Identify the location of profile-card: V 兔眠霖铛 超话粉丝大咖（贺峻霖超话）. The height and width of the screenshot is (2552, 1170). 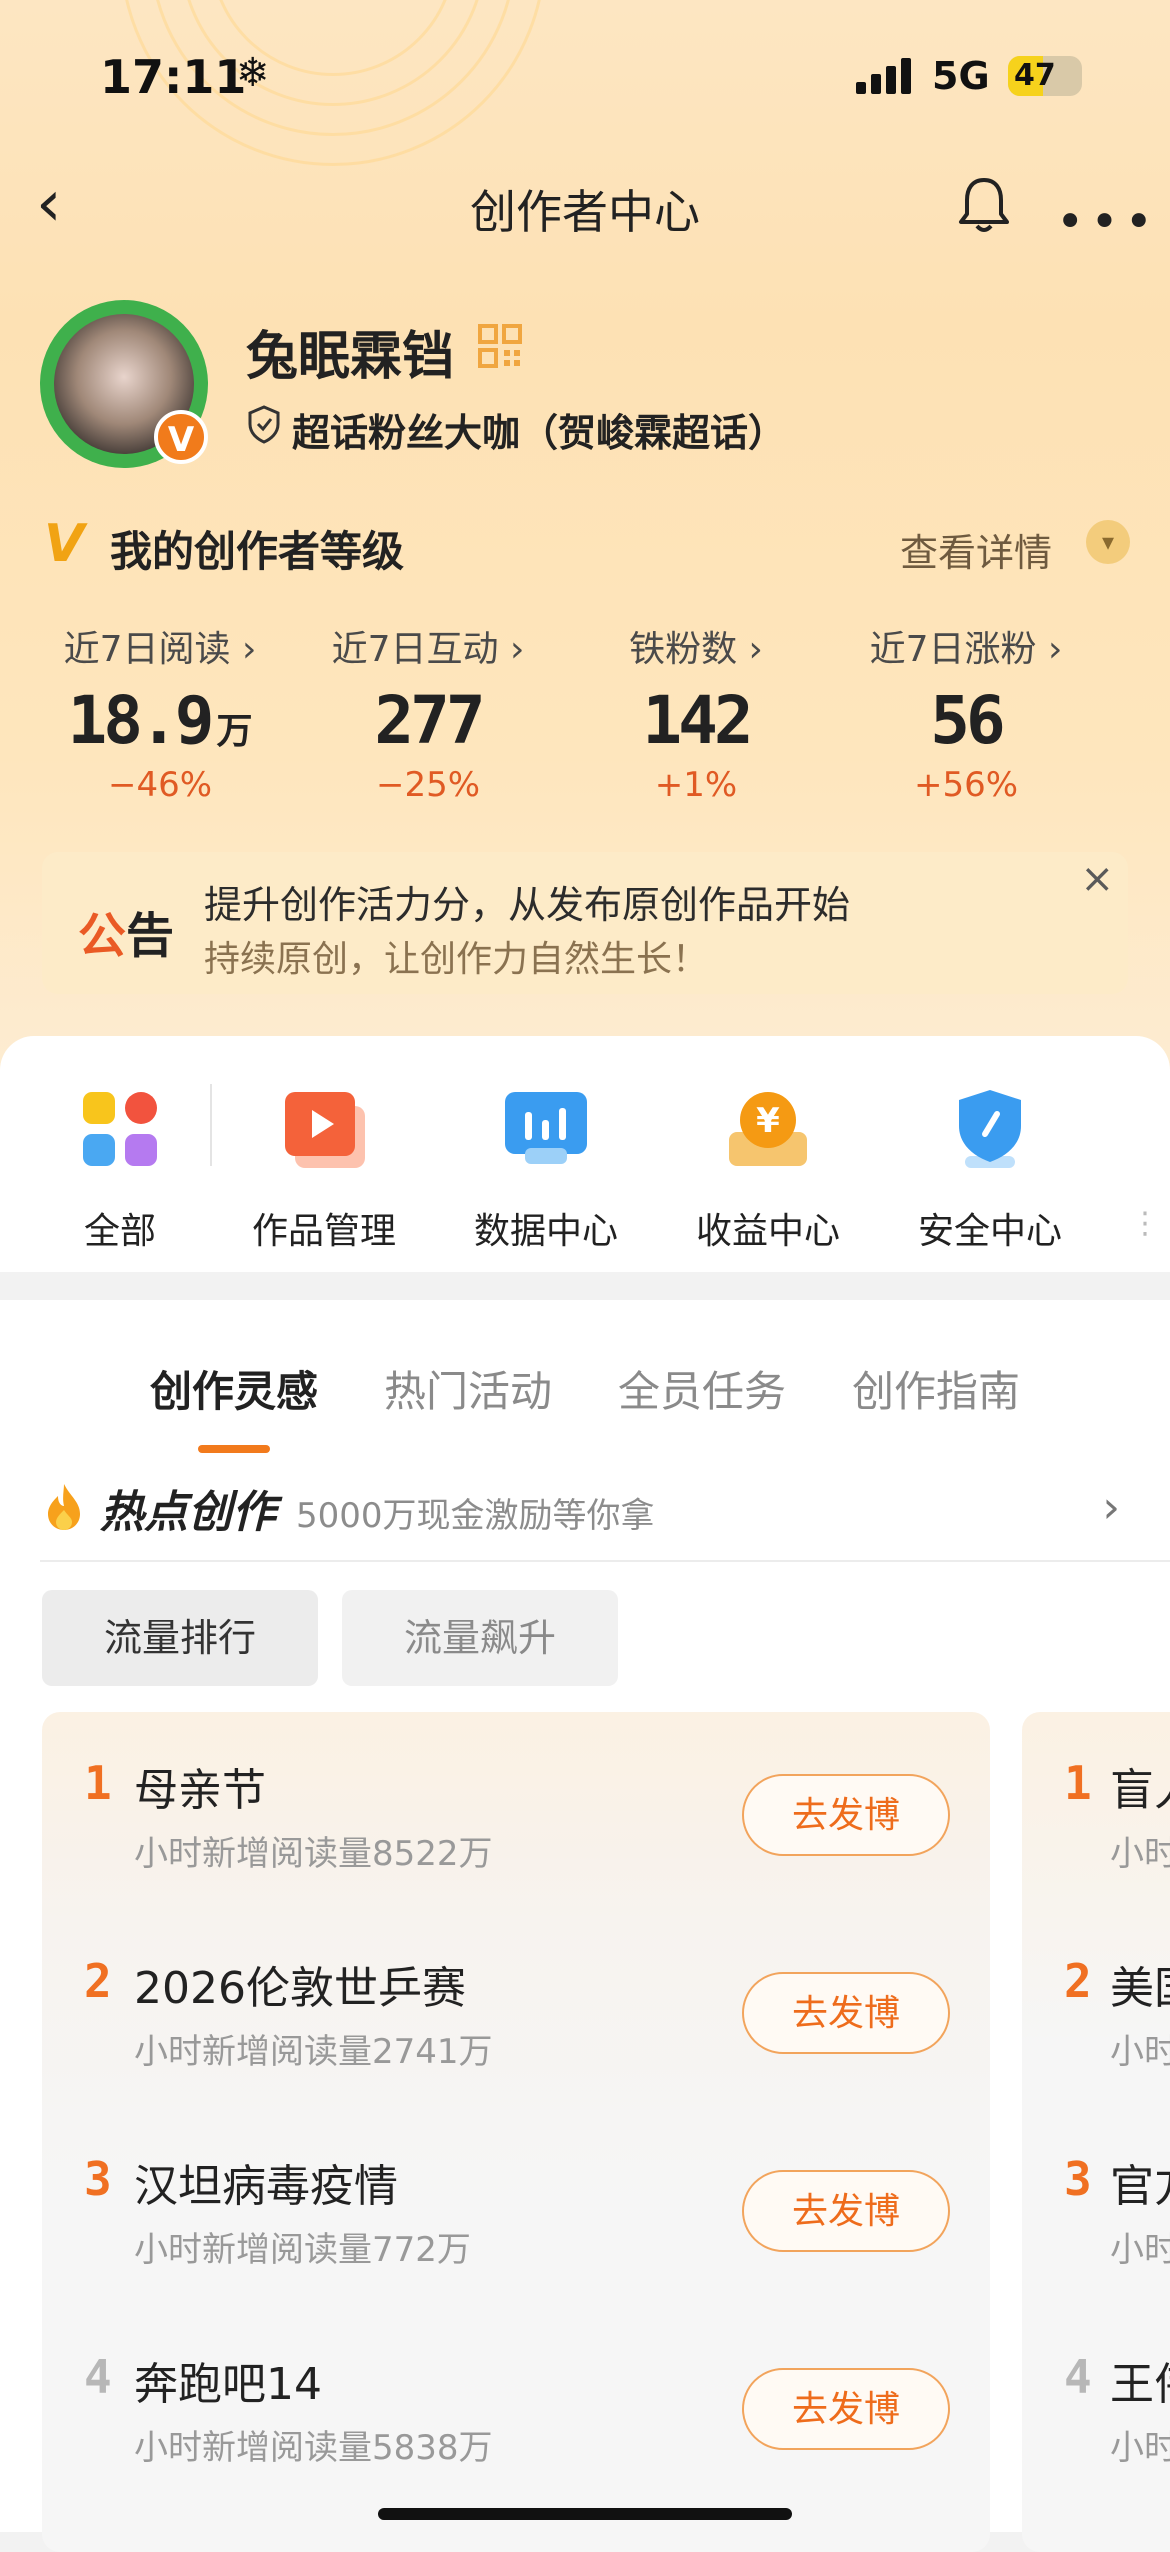
(590, 390).